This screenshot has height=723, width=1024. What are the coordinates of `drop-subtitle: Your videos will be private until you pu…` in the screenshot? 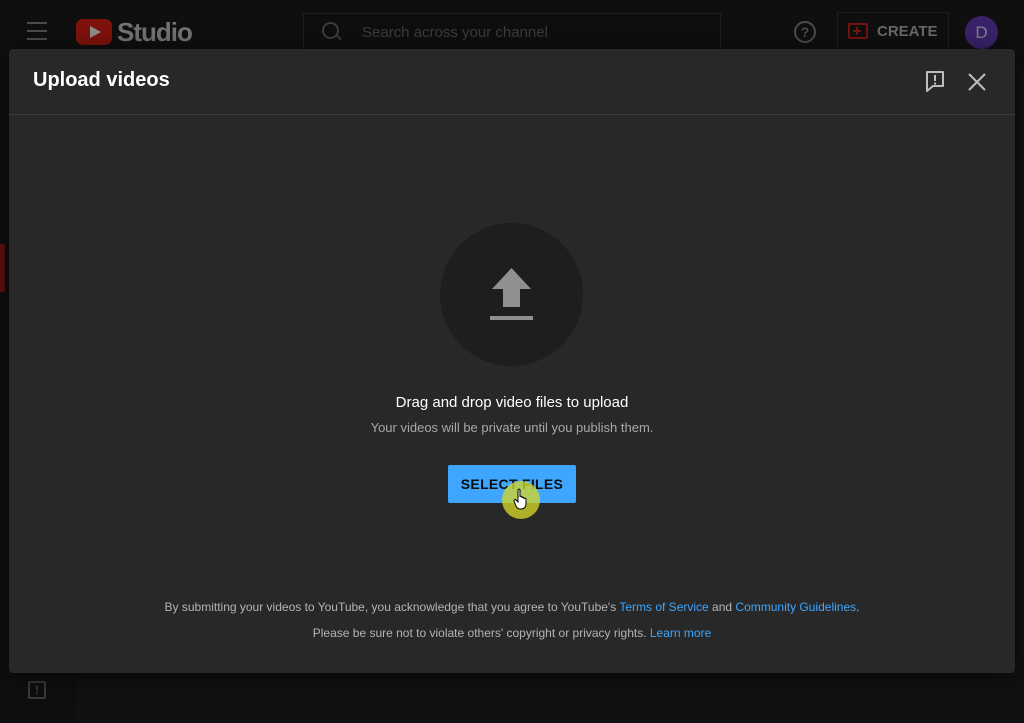 It's located at (512, 427).